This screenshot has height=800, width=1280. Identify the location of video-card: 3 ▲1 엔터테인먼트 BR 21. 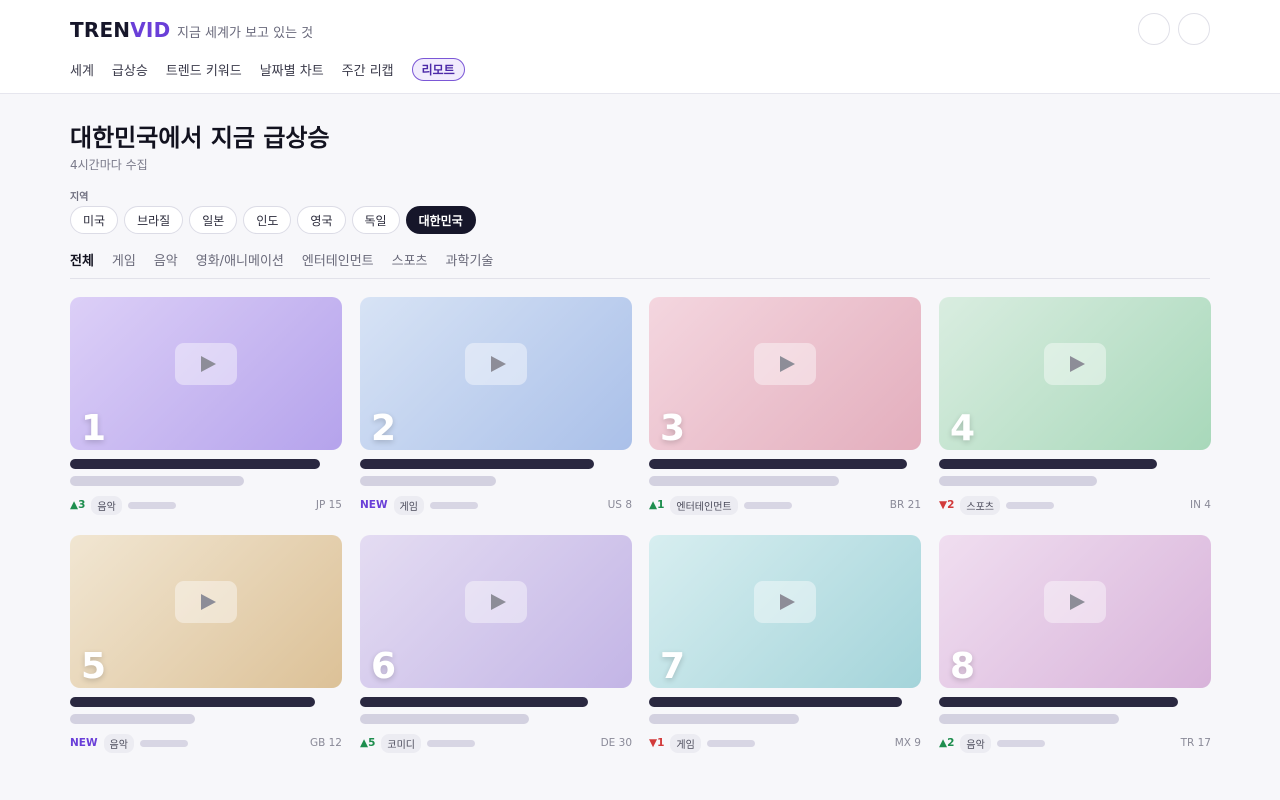
(785, 406).